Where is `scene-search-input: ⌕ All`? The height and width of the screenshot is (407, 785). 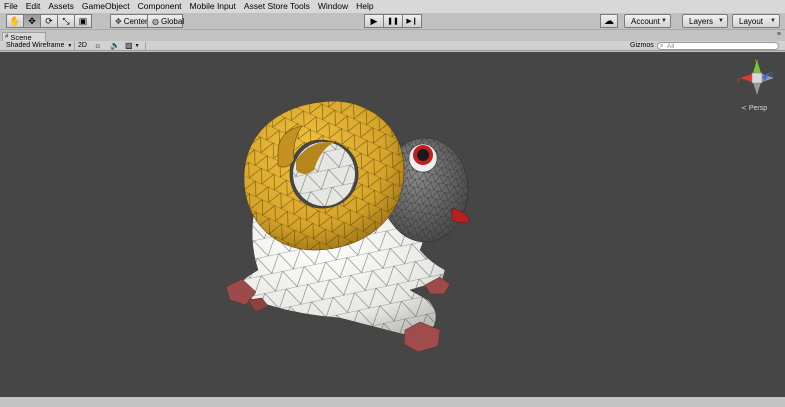
scene-search-input: ⌕ All is located at coordinates (718, 46).